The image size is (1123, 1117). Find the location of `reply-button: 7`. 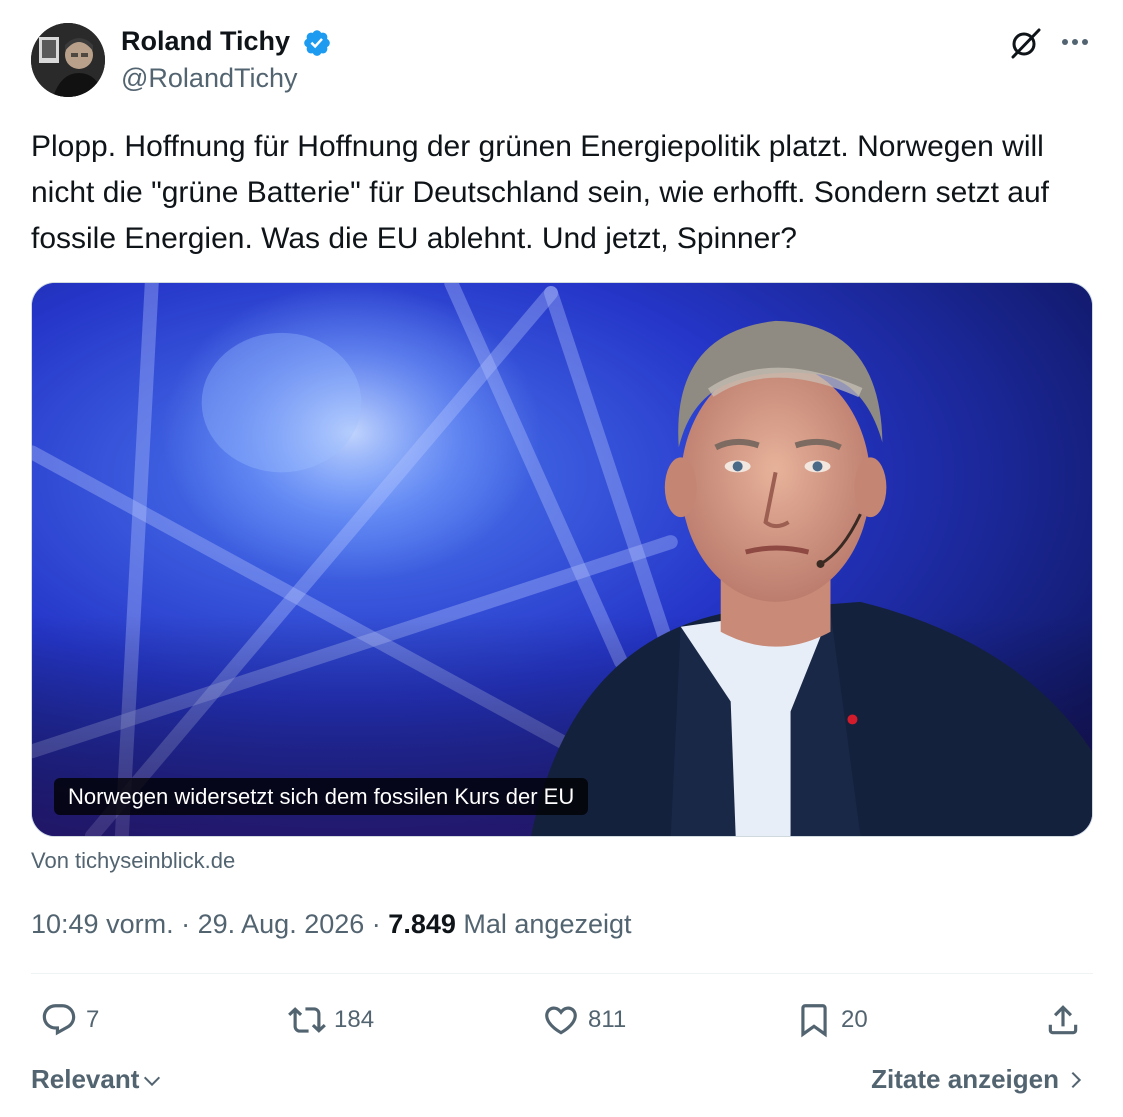

reply-button: 7 is located at coordinates (69, 1020).